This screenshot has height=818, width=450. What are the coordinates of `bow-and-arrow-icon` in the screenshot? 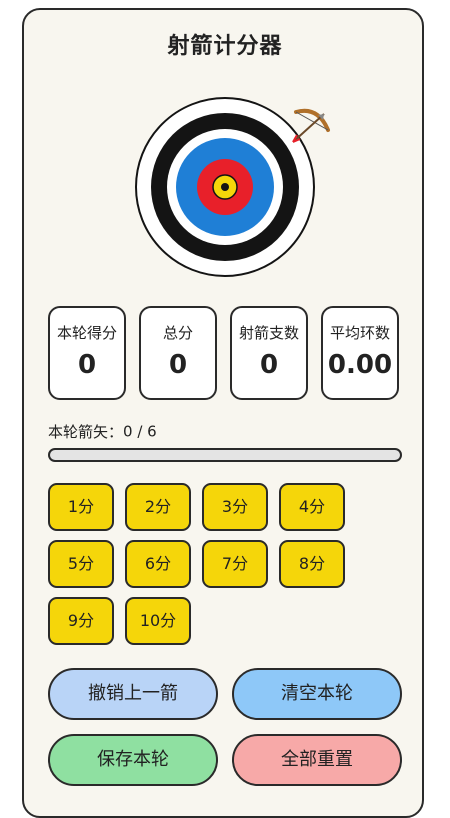 It's located at (311, 125).